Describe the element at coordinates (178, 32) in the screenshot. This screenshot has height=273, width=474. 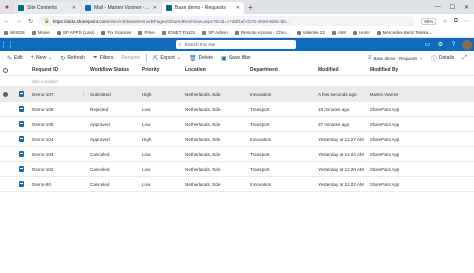
I see `bookmark-item: IONET FILES` at that location.